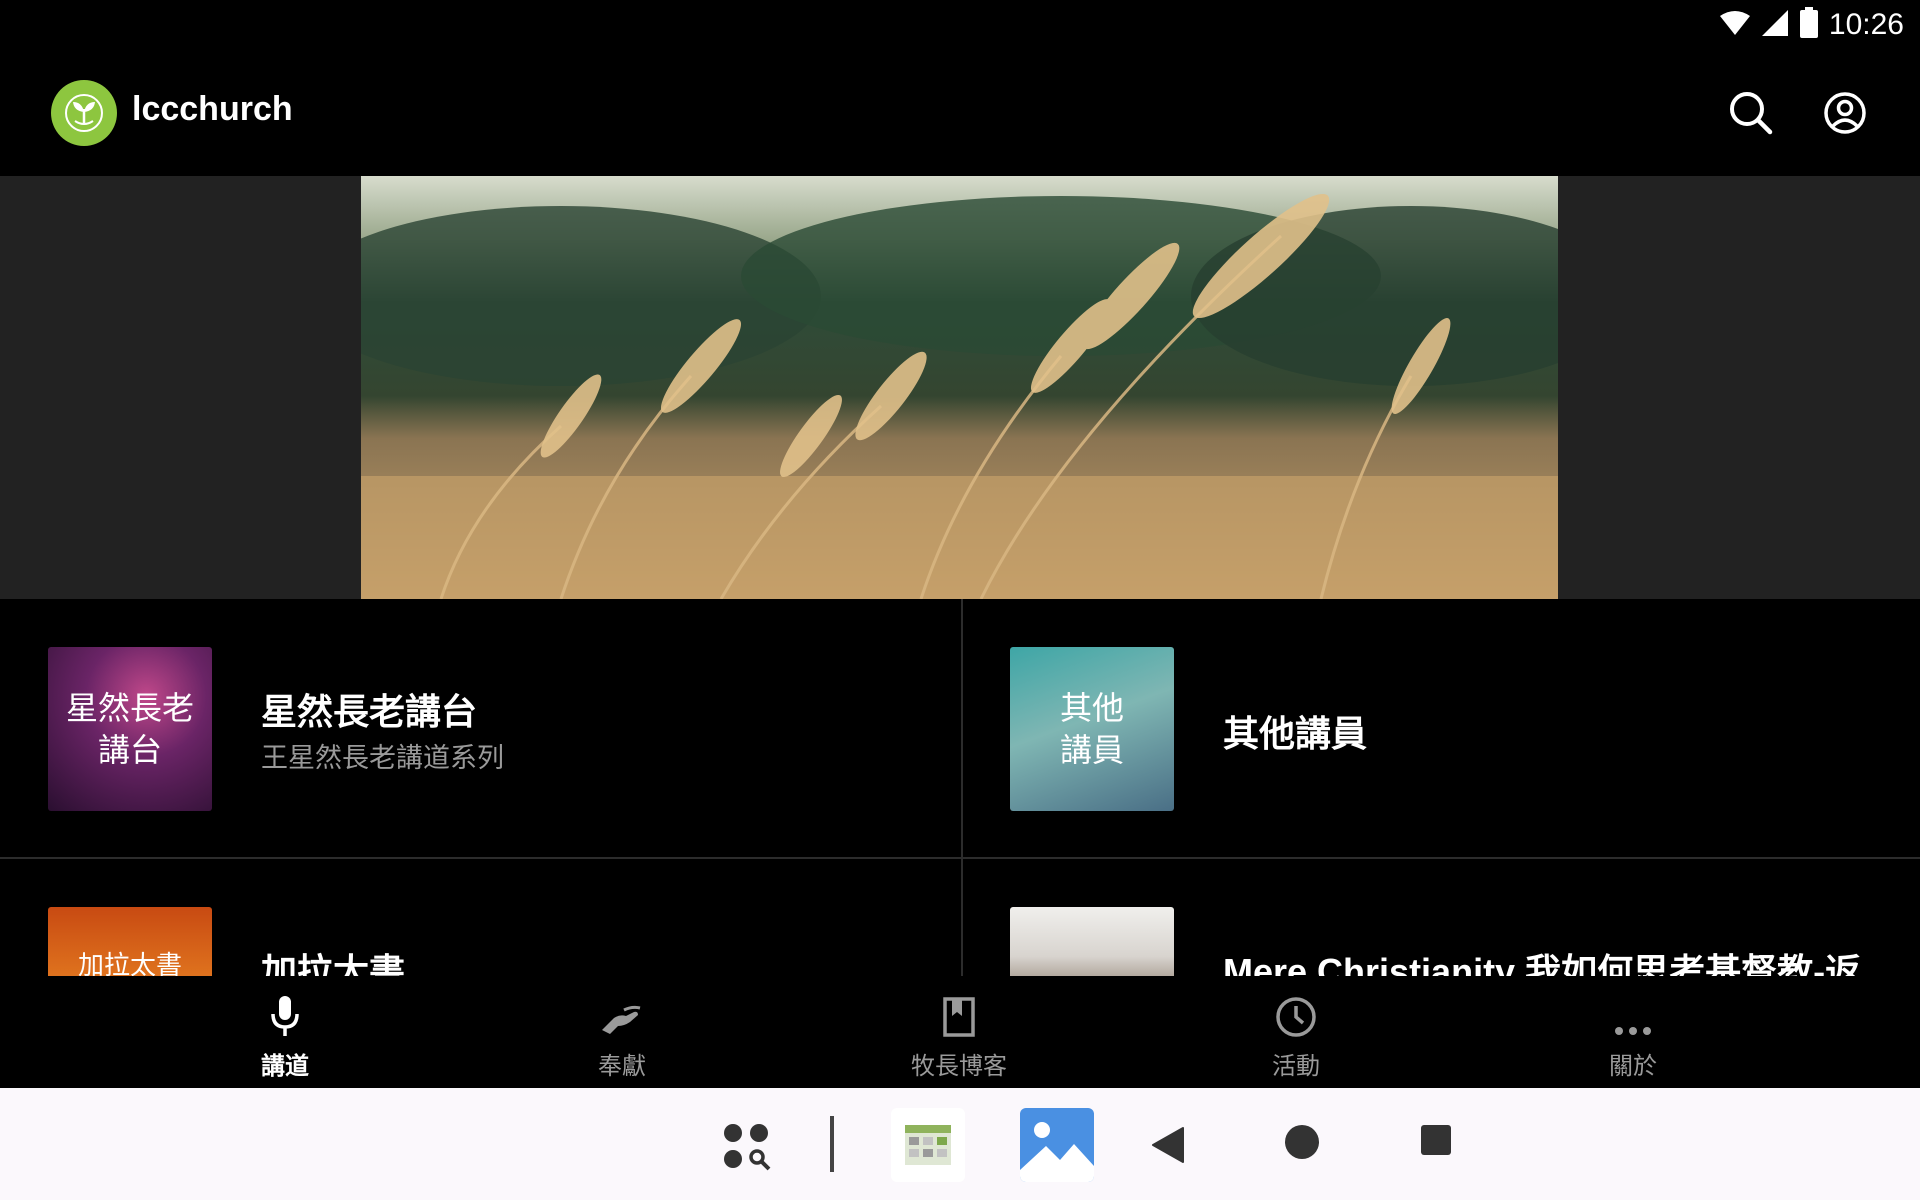 Image resolution: width=1920 pixels, height=1200 pixels. I want to click on calendar-app-button, so click(928, 1145).